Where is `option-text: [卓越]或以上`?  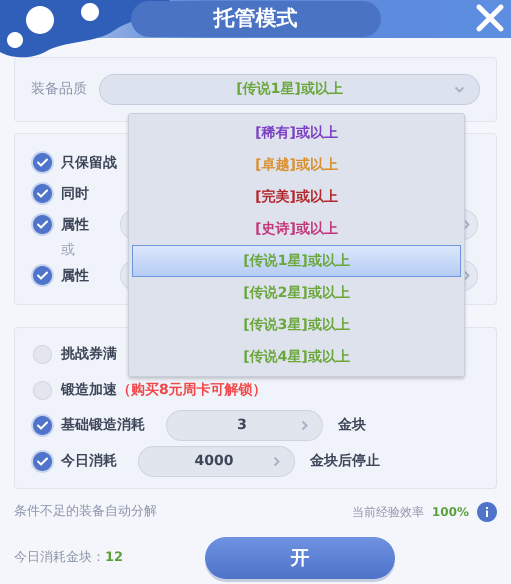
option-text: [卓越]或以上 is located at coordinates (296, 165).